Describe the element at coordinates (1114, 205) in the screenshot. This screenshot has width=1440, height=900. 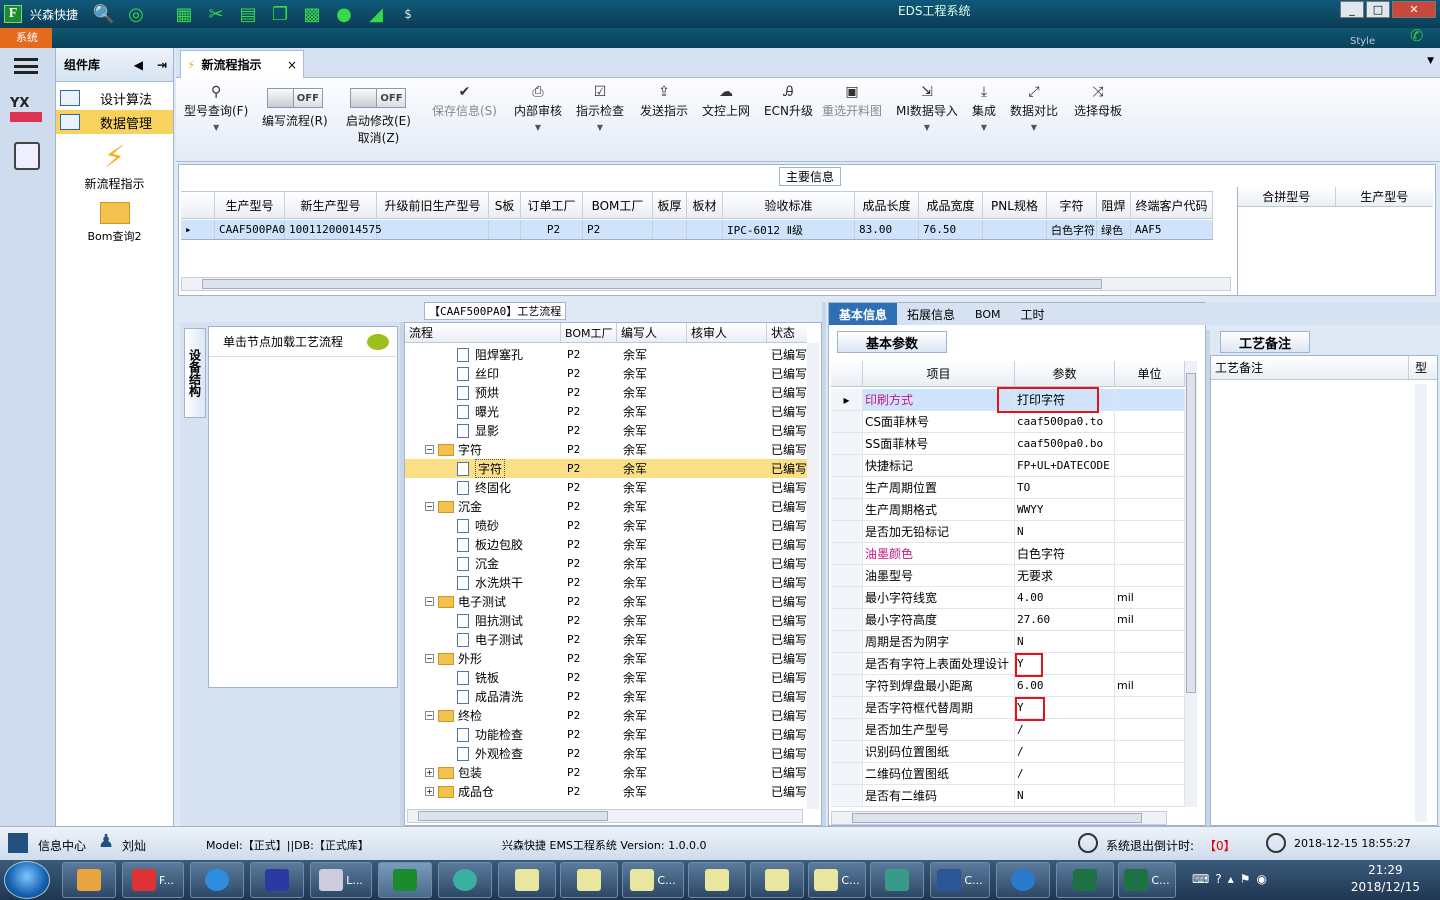
I see `column-header: 阻焊` at that location.